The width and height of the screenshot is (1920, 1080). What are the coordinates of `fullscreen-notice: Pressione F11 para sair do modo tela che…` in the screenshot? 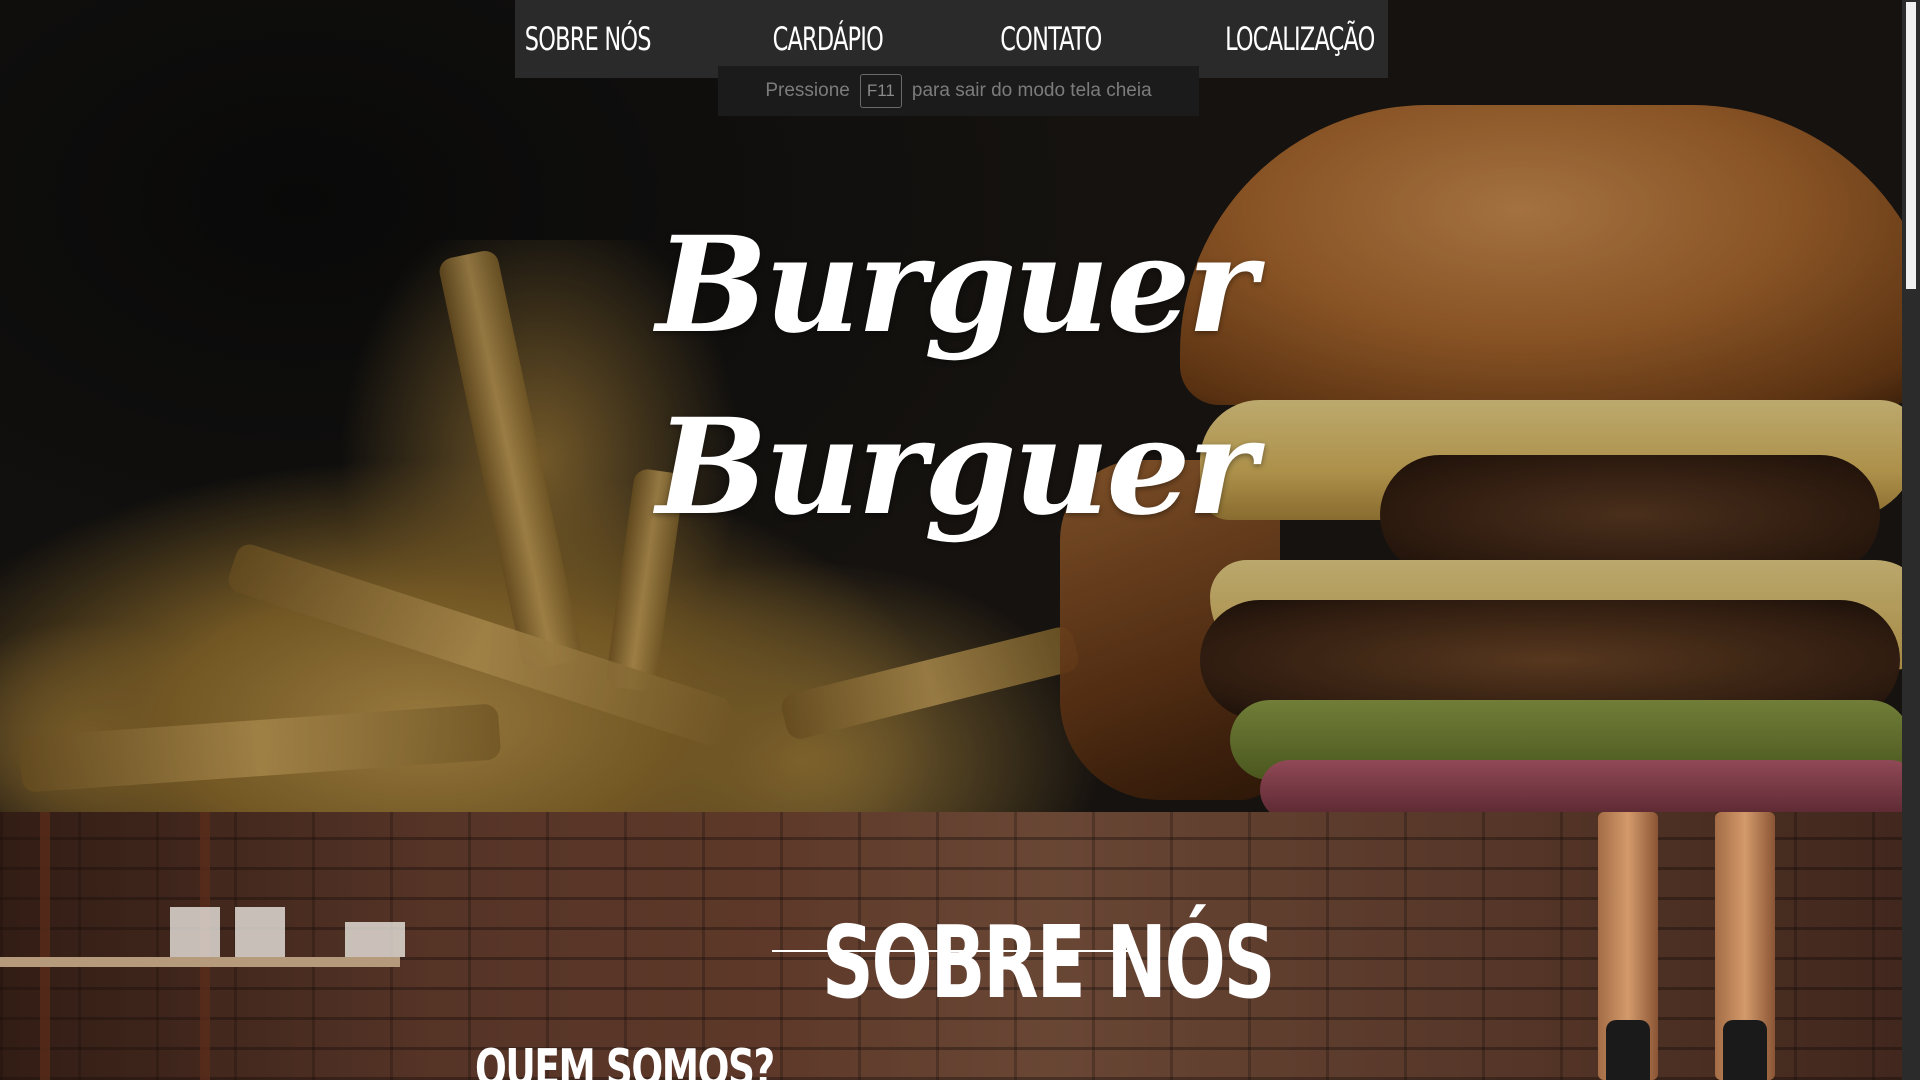 It's located at (958, 91).